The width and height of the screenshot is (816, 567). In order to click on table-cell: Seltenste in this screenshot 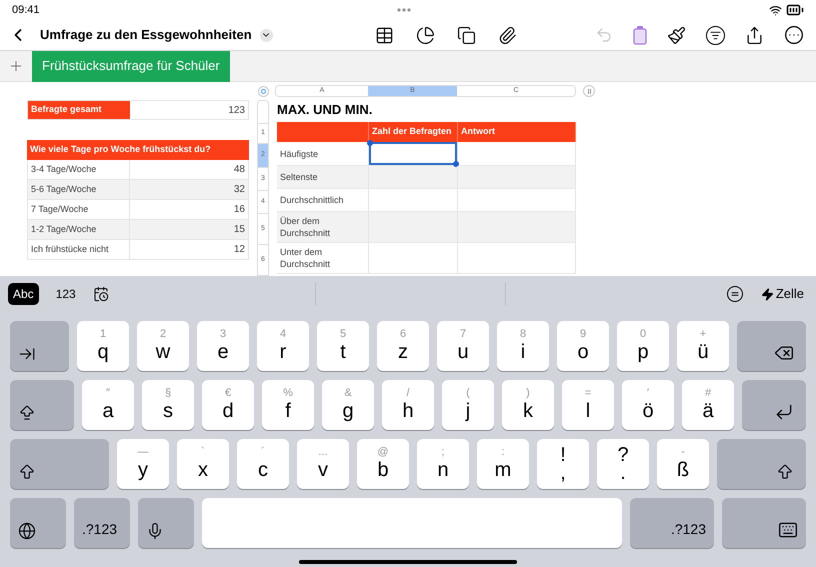, I will do `click(323, 177)`.